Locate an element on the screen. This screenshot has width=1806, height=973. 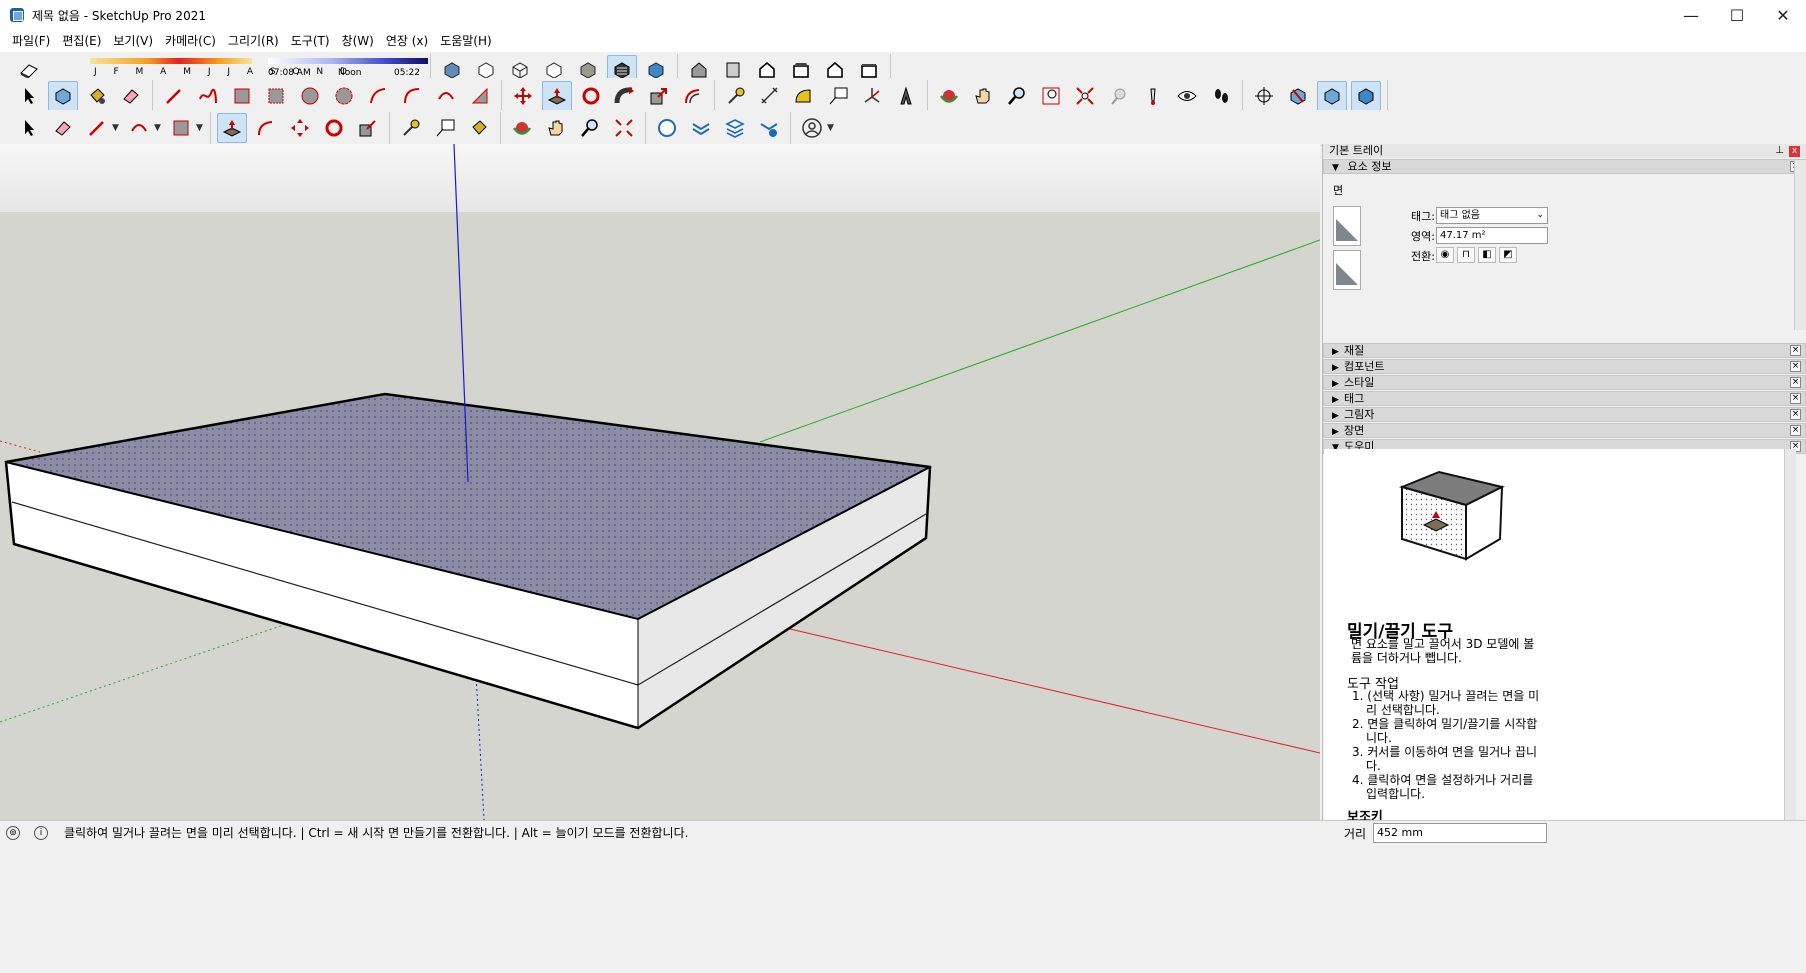
3d-warehouse-button is located at coordinates (667, 128).